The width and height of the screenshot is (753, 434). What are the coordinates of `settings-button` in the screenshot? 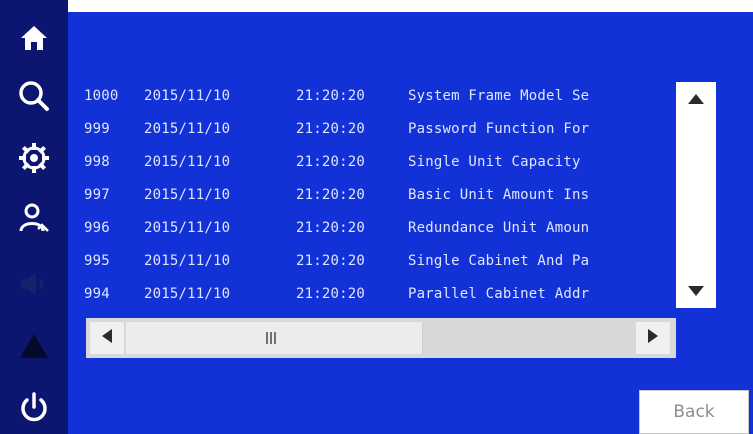 It's located at (34, 158).